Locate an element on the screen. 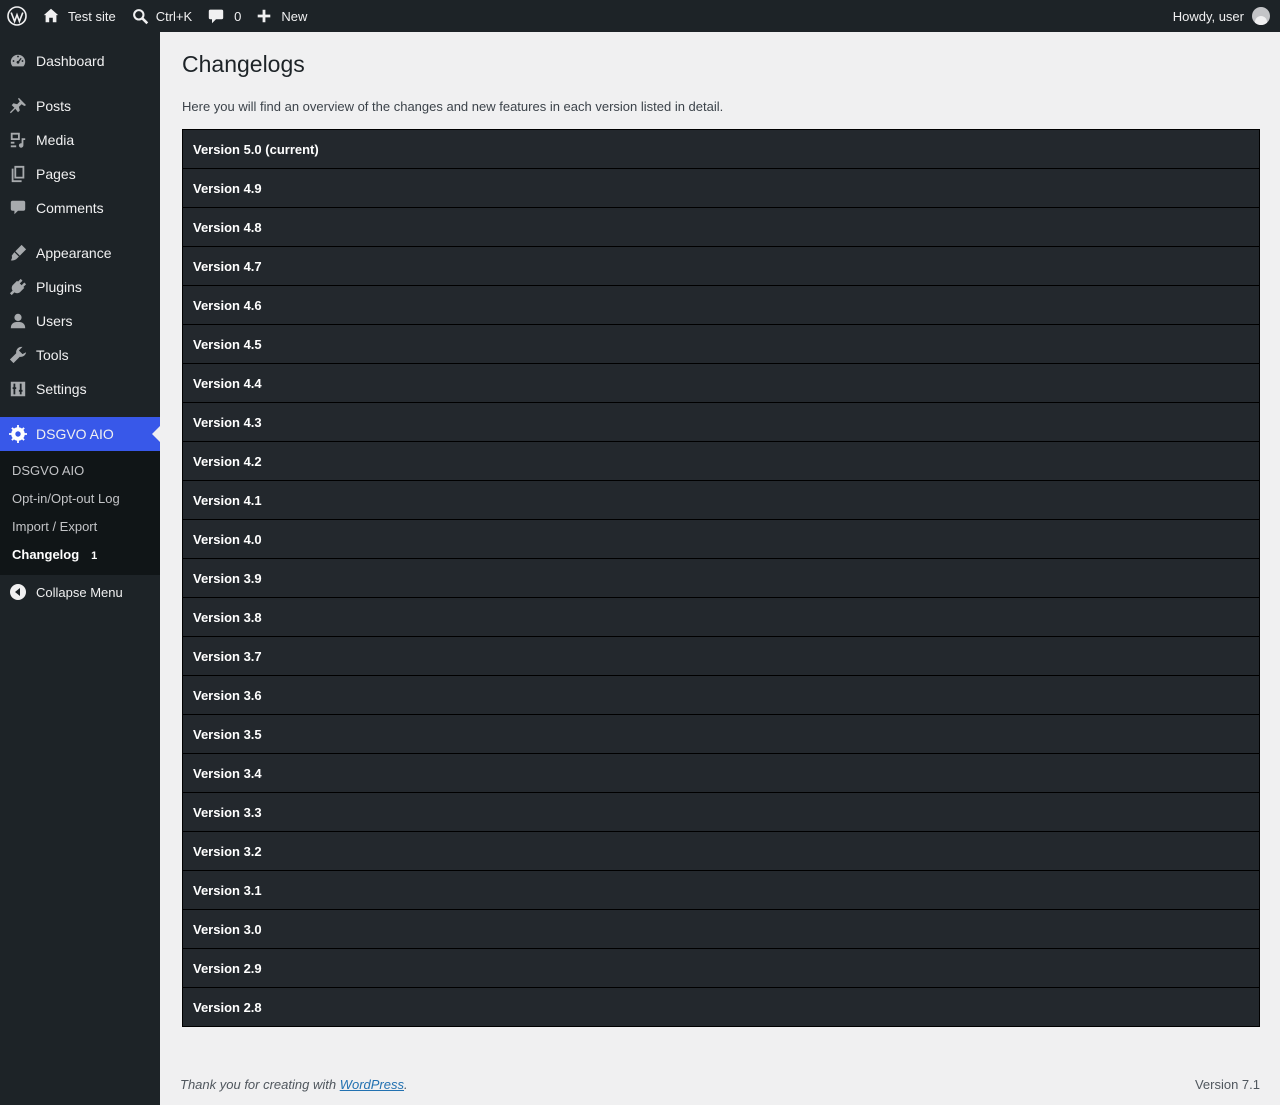  avatar is located at coordinates (1261, 16).